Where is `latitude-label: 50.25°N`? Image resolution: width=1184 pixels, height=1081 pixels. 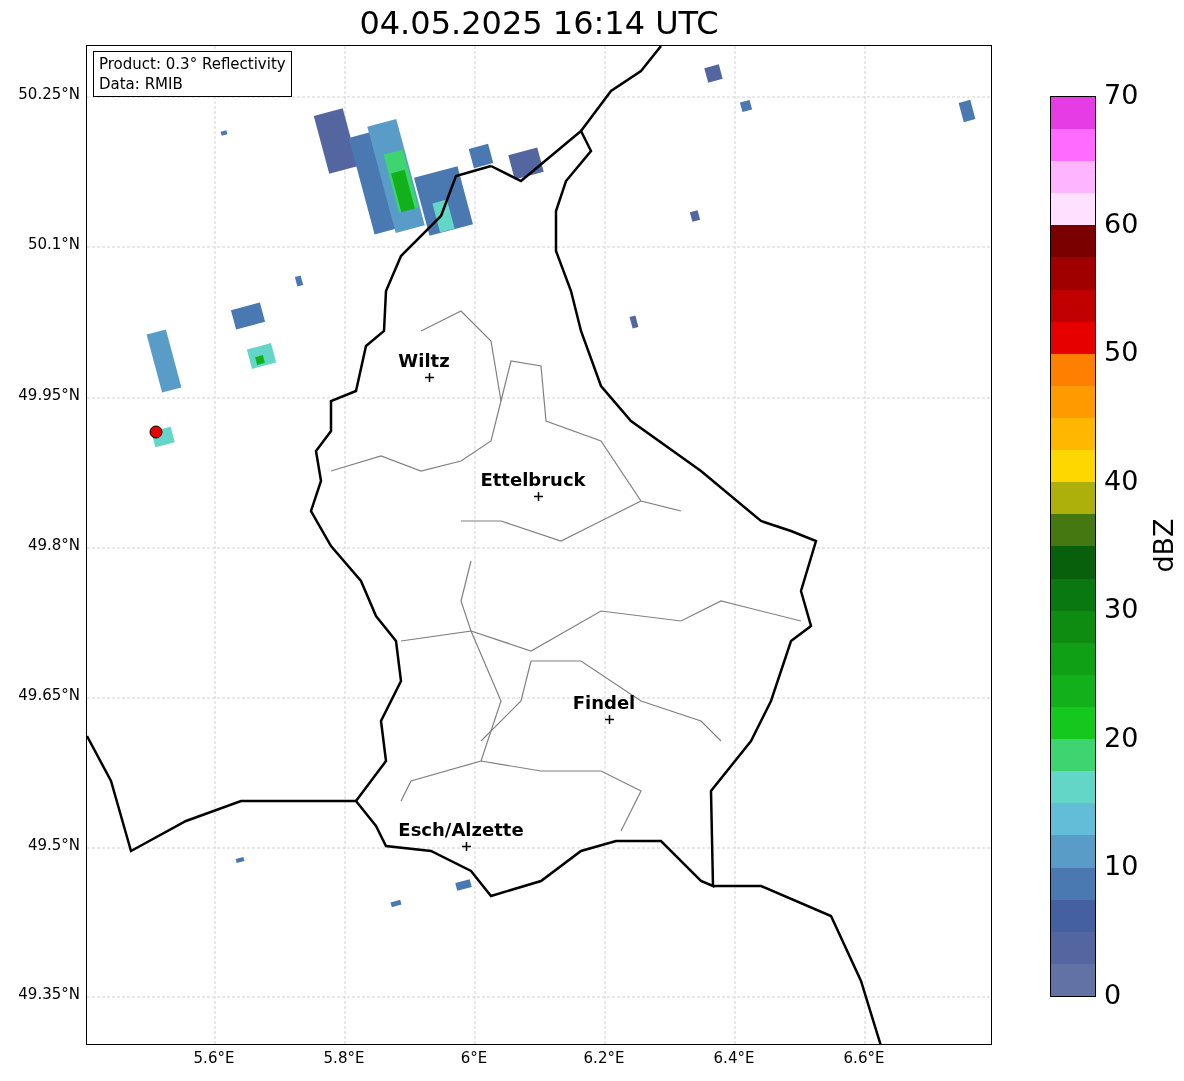
latitude-label: 50.25°N is located at coordinates (49, 94).